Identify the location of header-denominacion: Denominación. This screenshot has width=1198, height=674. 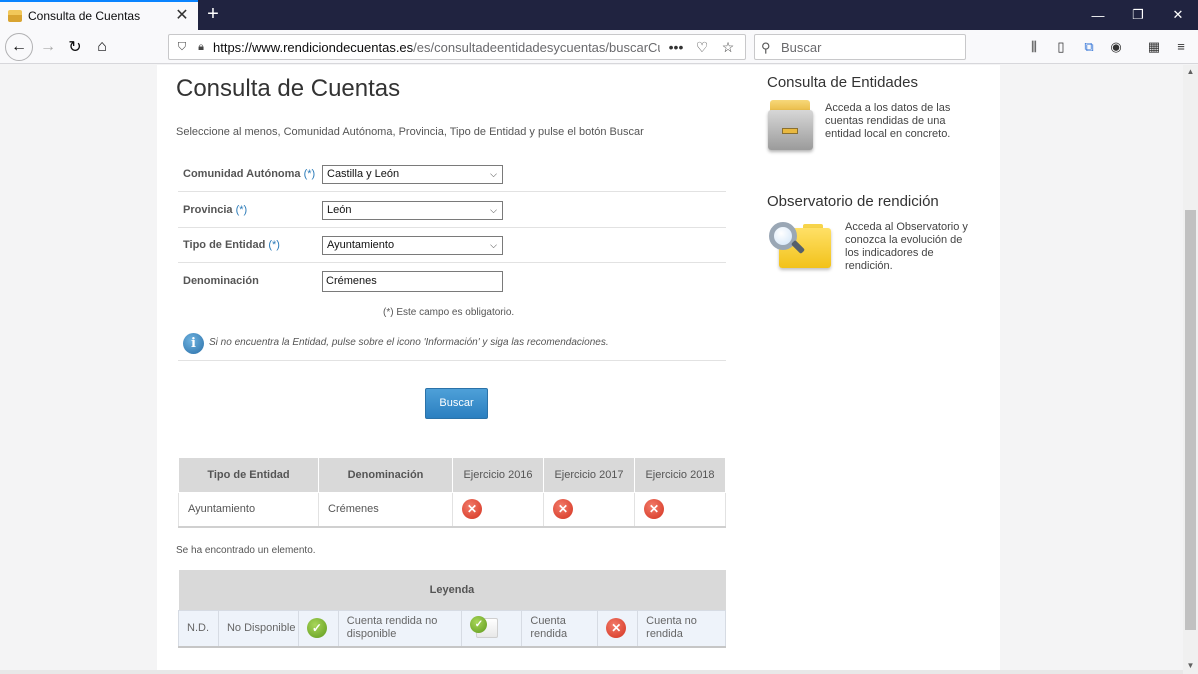
(385, 475).